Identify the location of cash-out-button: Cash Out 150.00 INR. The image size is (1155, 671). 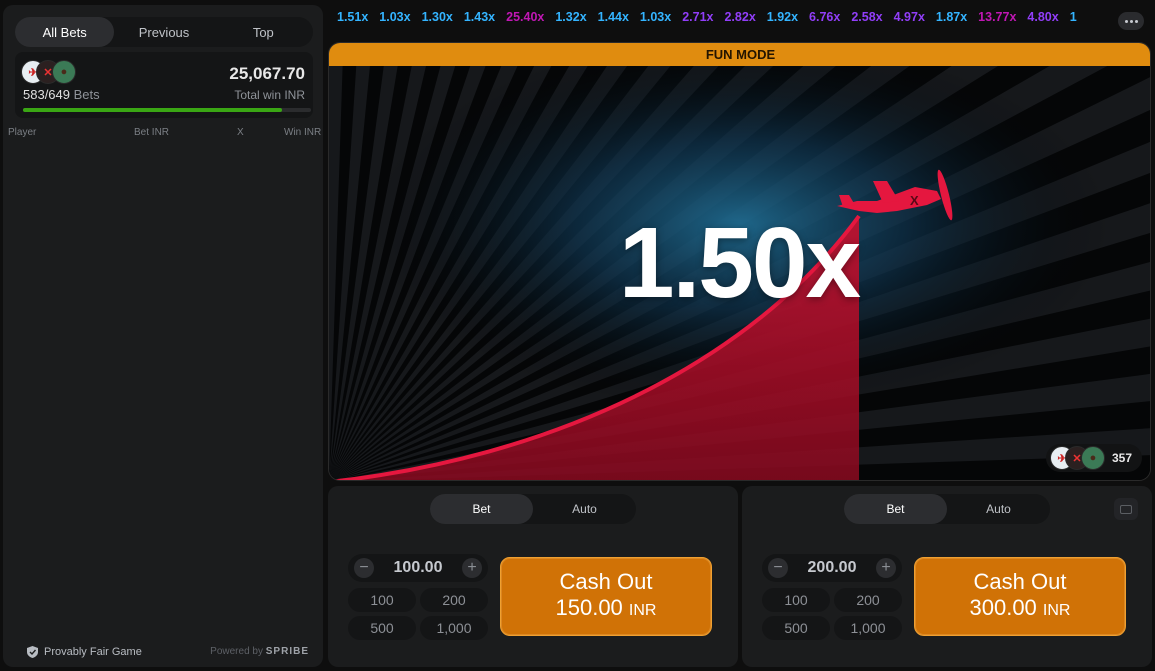
(606, 596).